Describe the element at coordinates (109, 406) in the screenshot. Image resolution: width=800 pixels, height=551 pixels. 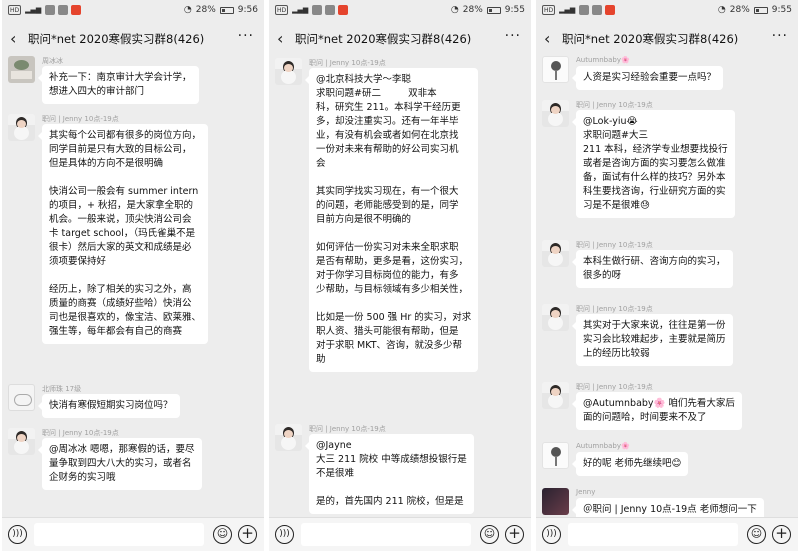
I see `message-bubble: 快消有寒假短期实习岗位吗？` at that location.